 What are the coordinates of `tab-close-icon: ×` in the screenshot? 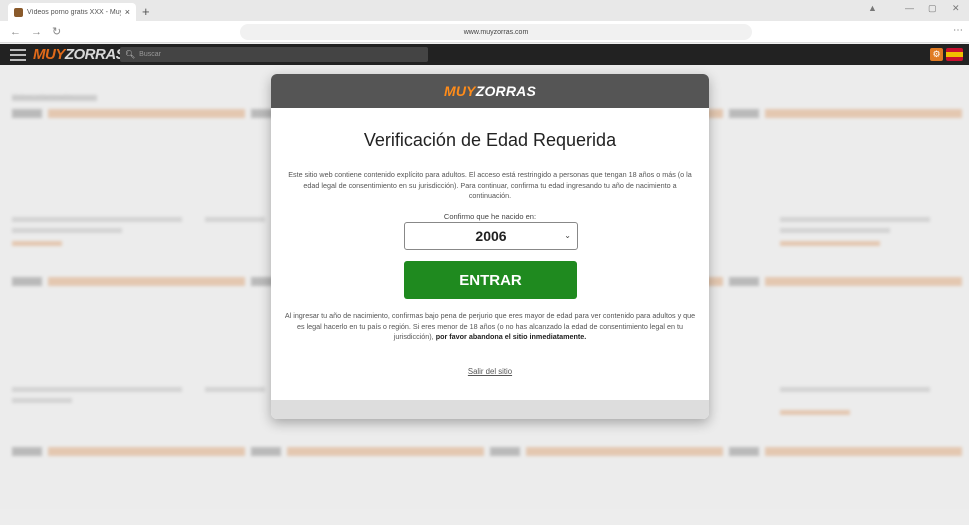 It's located at (127, 12).